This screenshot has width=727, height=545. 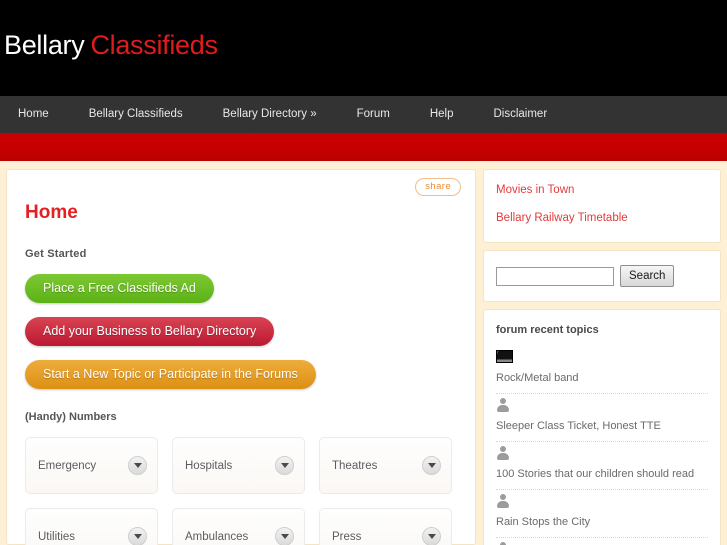 What do you see at coordinates (57, 536) in the screenshot?
I see `dropdown-label: Utilities` at bounding box center [57, 536].